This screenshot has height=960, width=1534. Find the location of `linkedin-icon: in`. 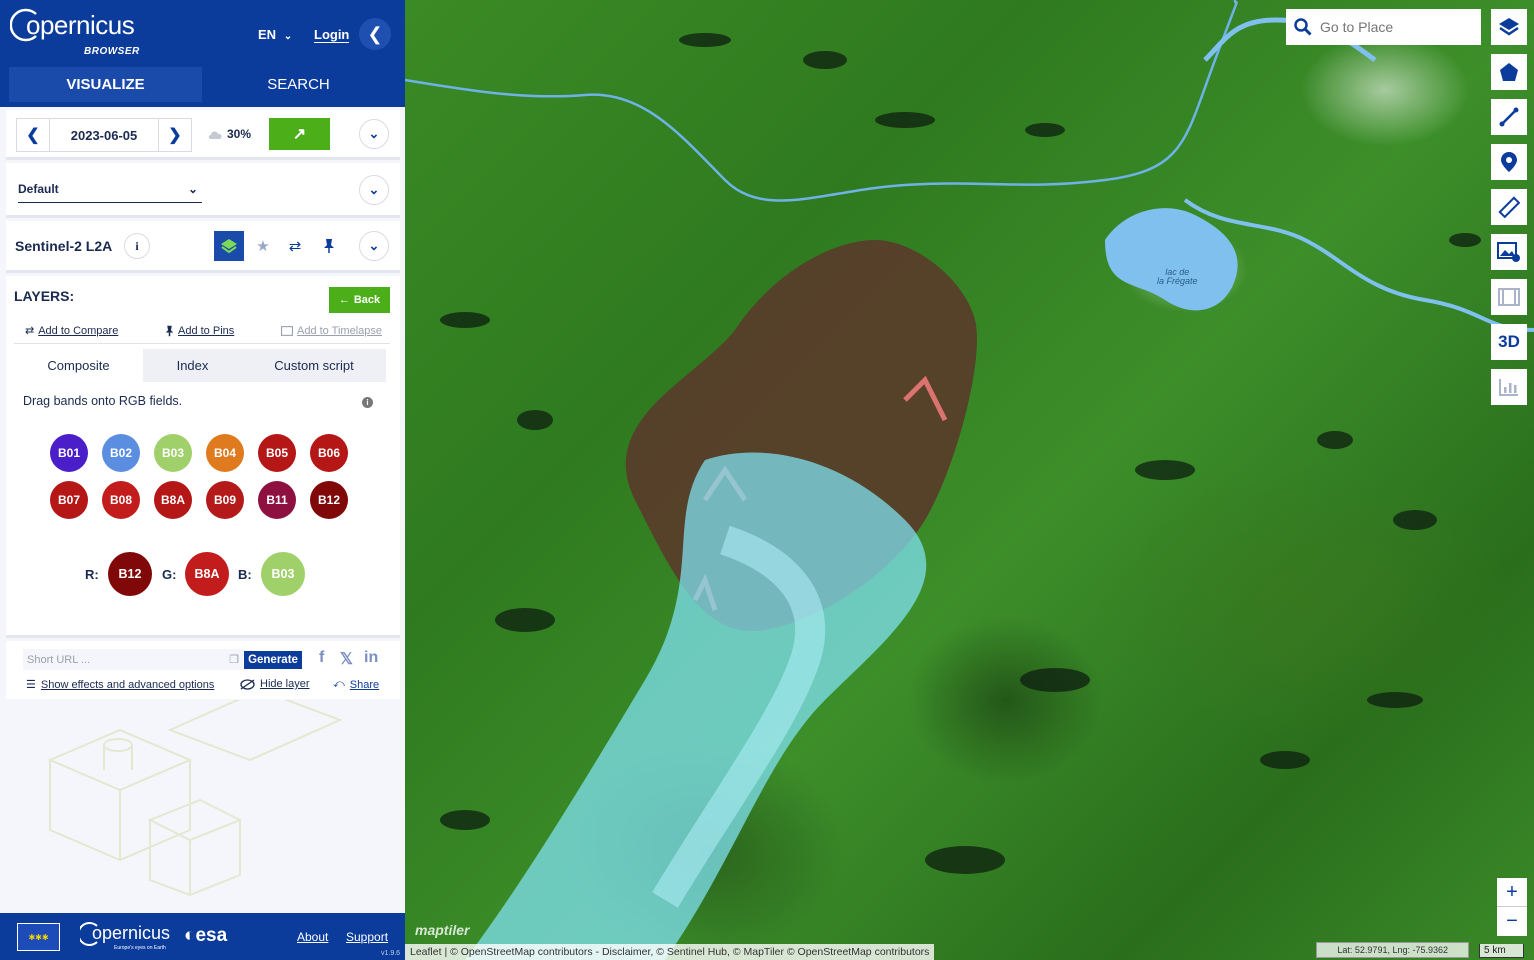

linkedin-icon: in is located at coordinates (371, 658).